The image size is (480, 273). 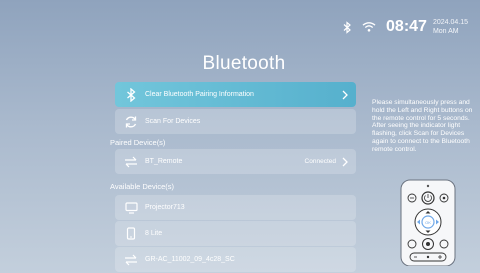 I want to click on available-device-name: Projector713, so click(x=165, y=207).